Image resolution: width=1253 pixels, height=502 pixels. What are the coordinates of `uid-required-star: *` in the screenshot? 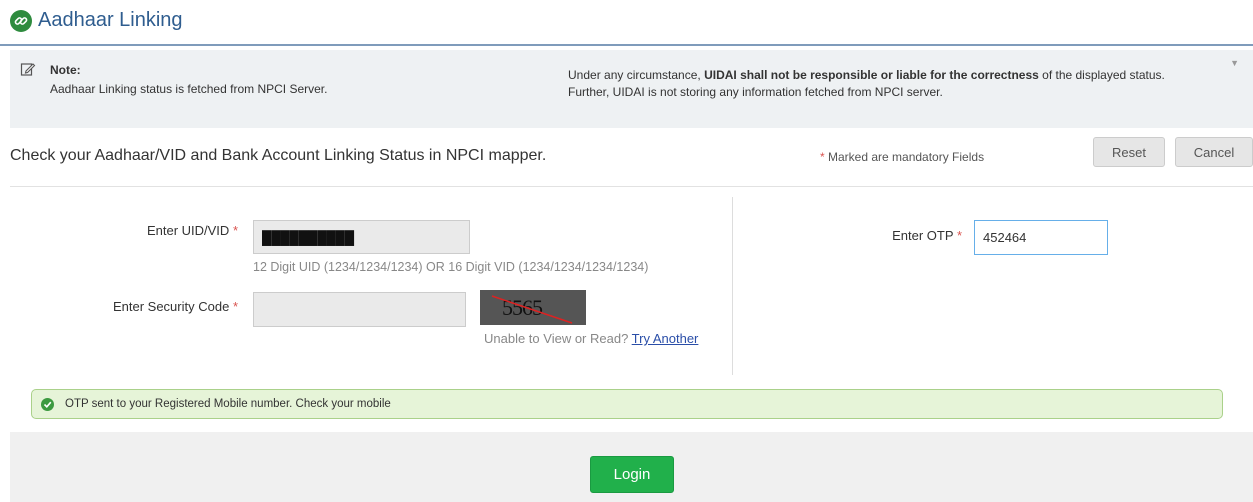 It's located at (235, 230).